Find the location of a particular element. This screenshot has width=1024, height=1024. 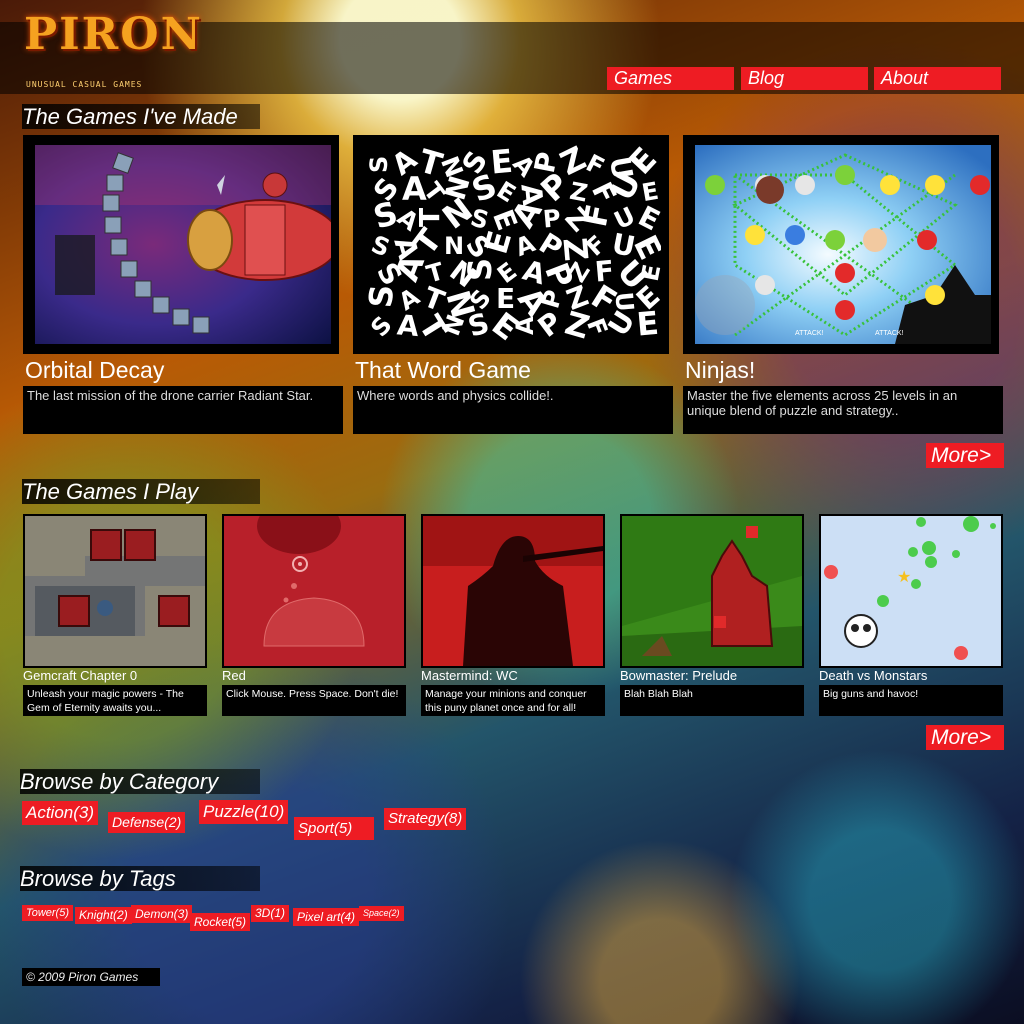

play-game-title-gemcraft: Gemcraft Chapter 0 is located at coordinates (80, 676).